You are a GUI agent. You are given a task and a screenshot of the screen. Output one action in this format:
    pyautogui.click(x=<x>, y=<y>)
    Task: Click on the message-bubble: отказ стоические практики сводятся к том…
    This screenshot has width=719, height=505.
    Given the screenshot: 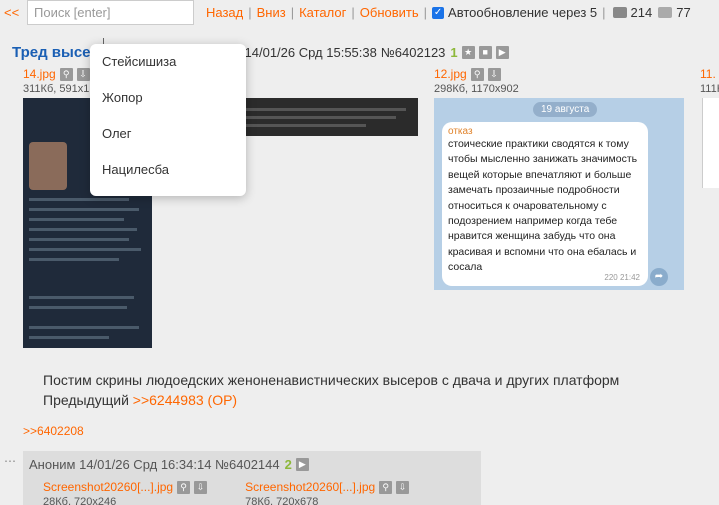 What is the action you would take?
    pyautogui.click(x=545, y=204)
    